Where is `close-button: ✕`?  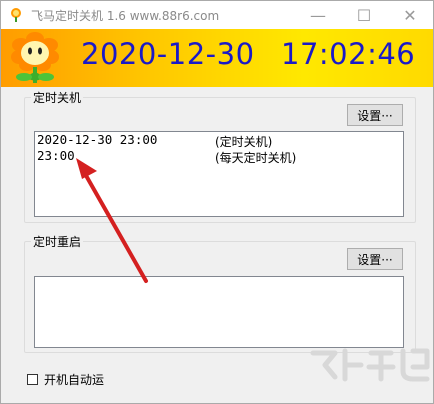
close-button: ✕ is located at coordinates (410, 15).